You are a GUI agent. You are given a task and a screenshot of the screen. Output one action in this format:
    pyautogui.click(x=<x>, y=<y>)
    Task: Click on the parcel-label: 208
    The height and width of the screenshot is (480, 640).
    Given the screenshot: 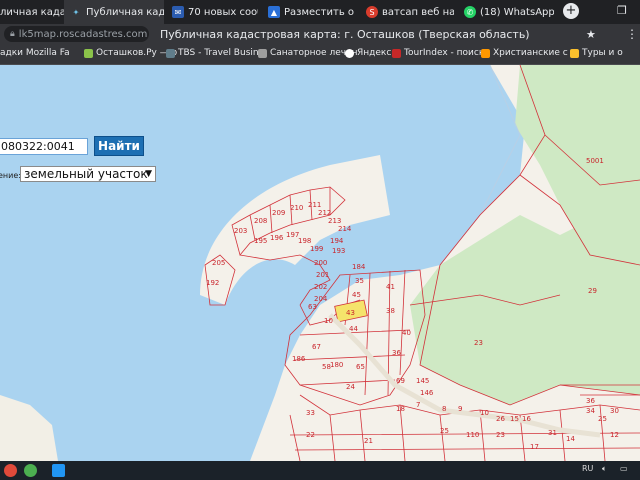 What is the action you would take?
    pyautogui.click(x=260, y=221)
    